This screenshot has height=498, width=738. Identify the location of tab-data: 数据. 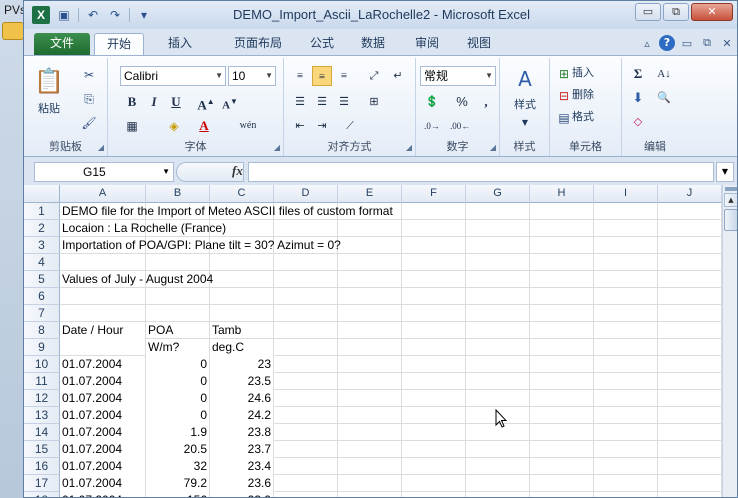
(373, 44).